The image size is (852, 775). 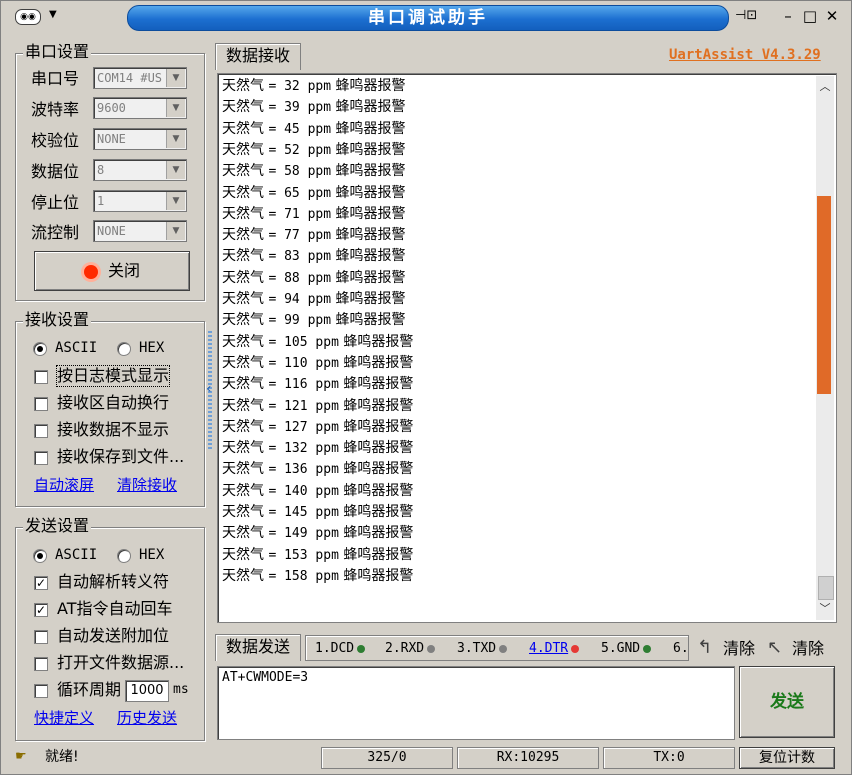 What do you see at coordinates (64, 485) in the screenshot?
I see `auto-scroll-link: 自动滚屏` at bounding box center [64, 485].